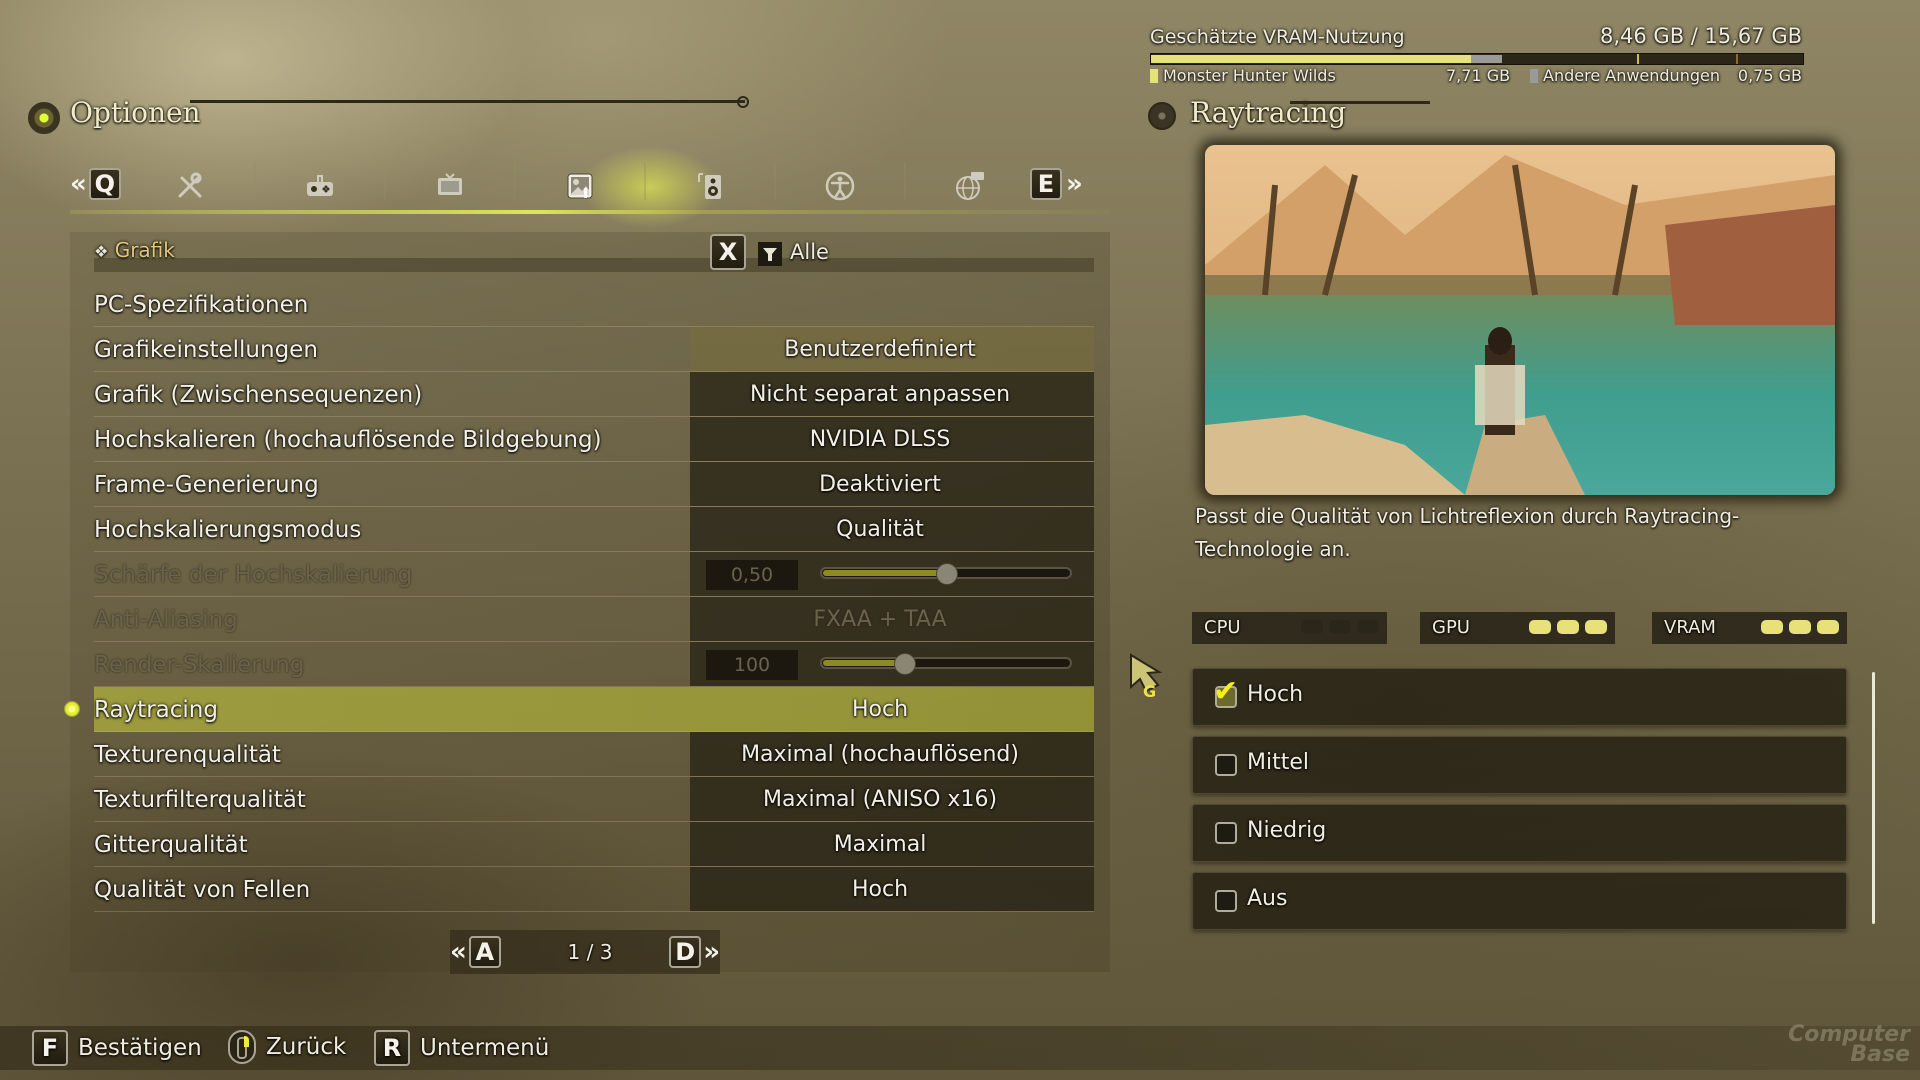 The image size is (1920, 1080). Describe the element at coordinates (253, 575) in the screenshot. I see `setting-label: Schärfe der Hochskalierung` at that location.